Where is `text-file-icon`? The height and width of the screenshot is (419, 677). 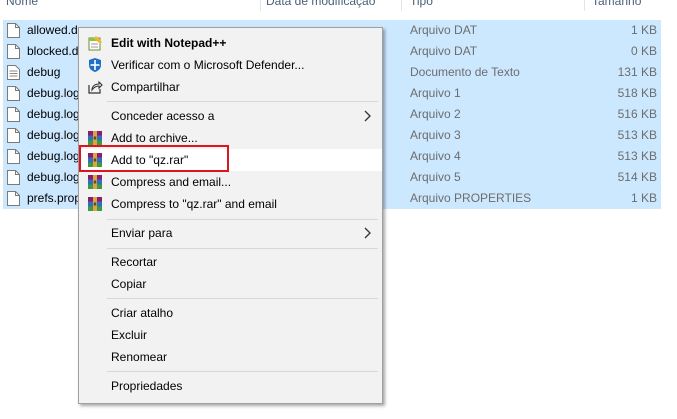 text-file-icon is located at coordinates (13, 72).